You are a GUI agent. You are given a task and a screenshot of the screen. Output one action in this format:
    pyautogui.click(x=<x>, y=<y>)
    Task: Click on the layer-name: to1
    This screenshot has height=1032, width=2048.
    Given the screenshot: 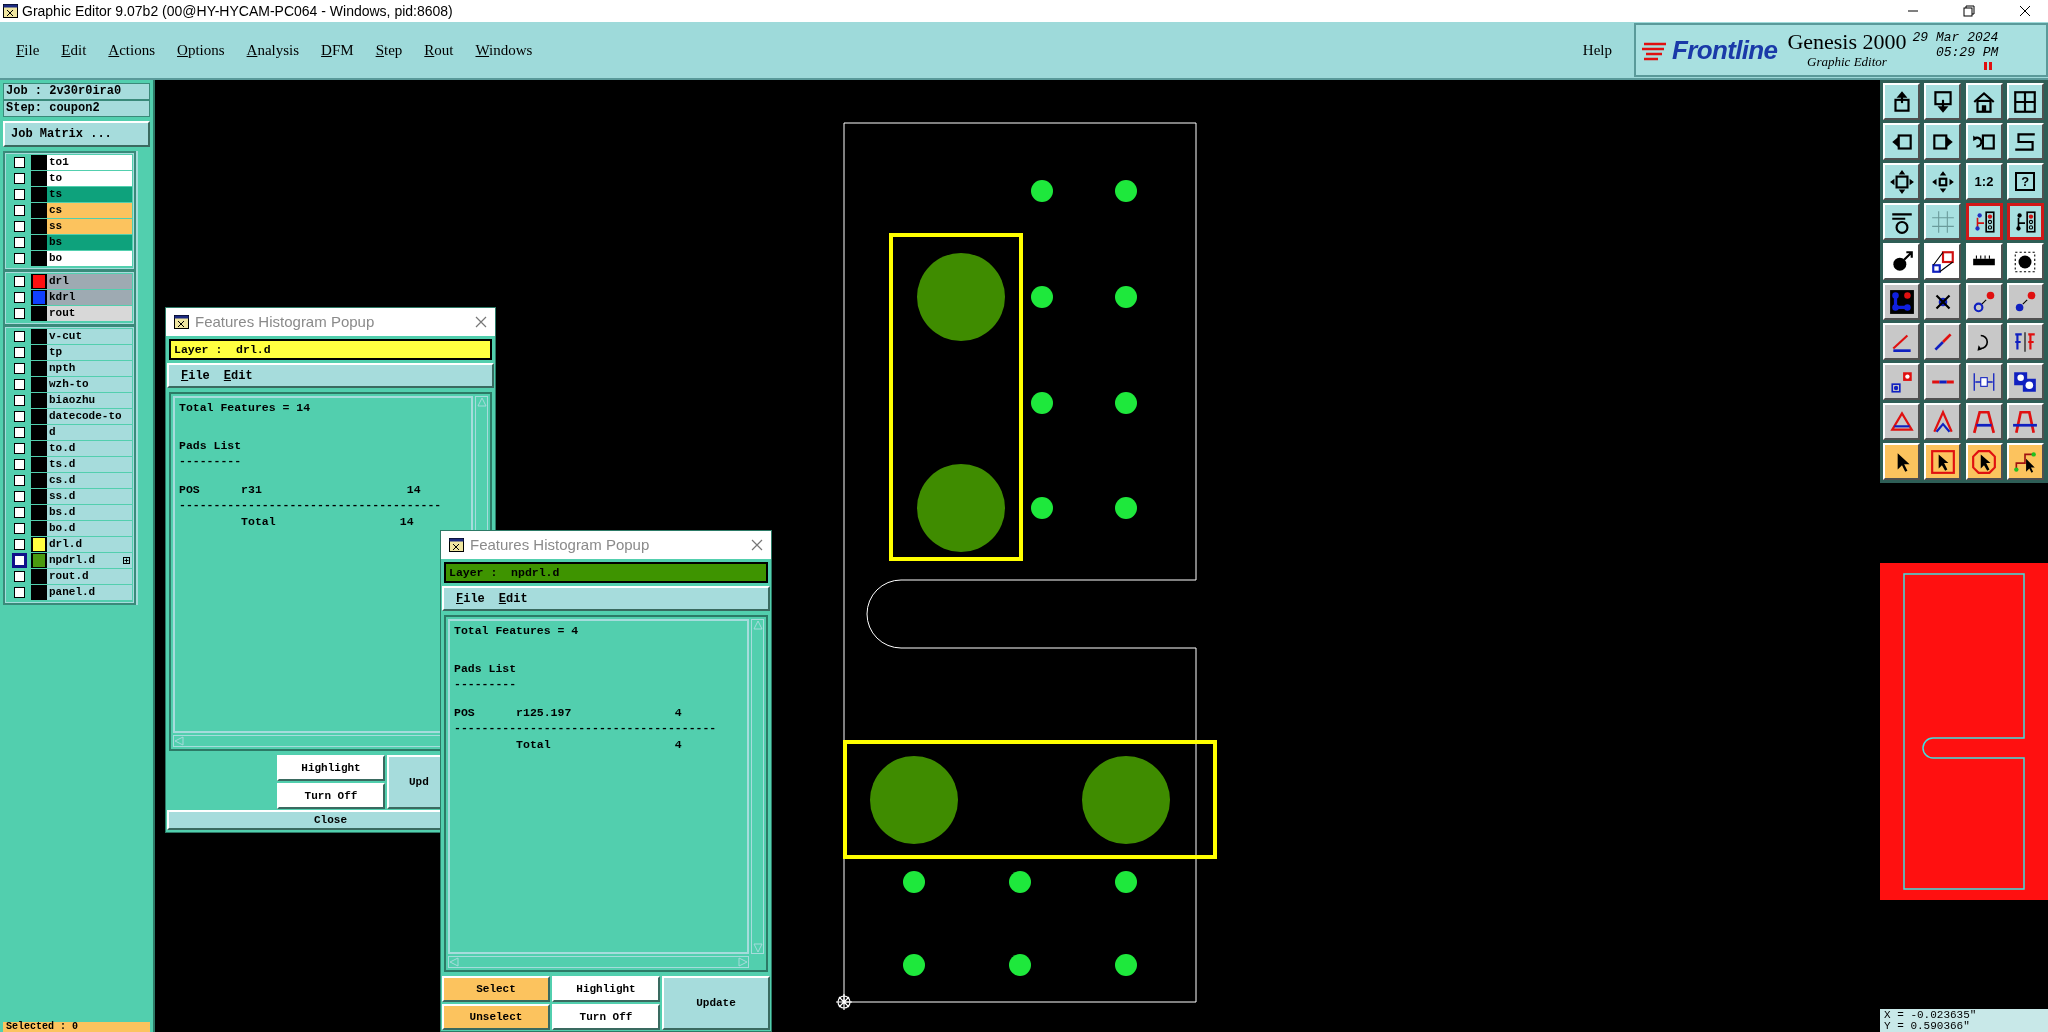 What is the action you would take?
    pyautogui.click(x=89, y=162)
    